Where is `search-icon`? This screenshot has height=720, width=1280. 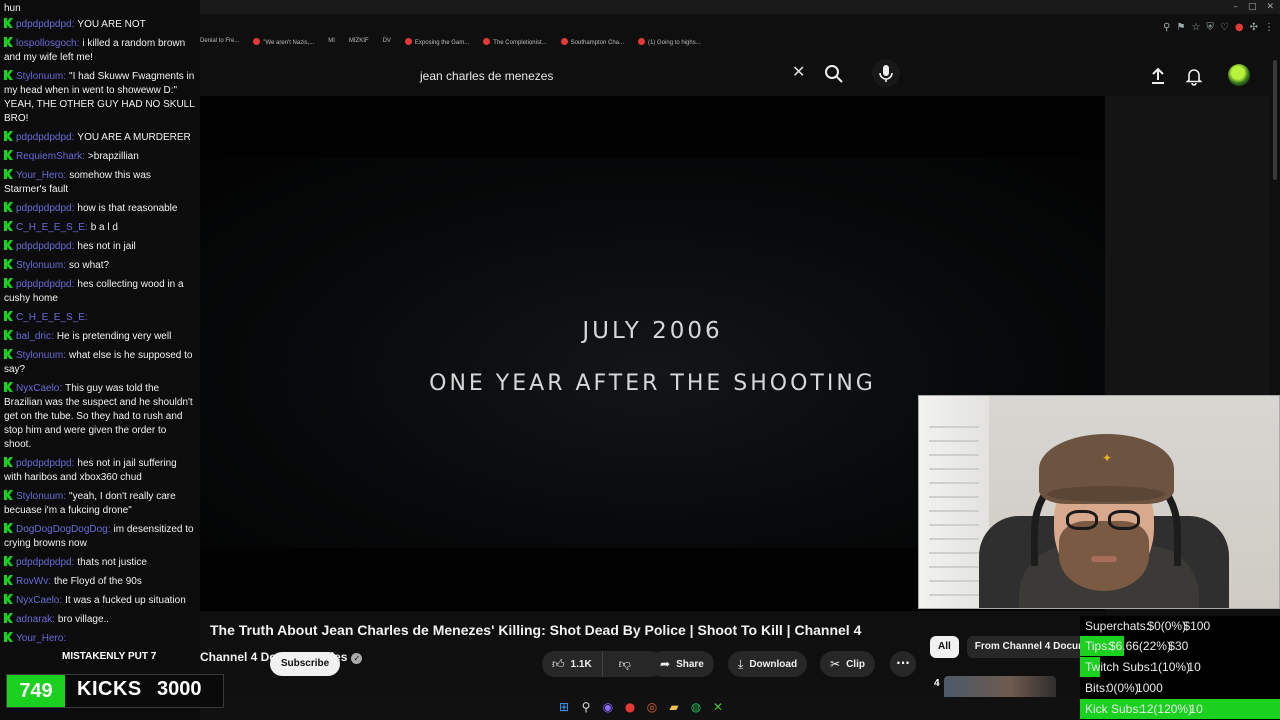 search-icon is located at coordinates (834, 74).